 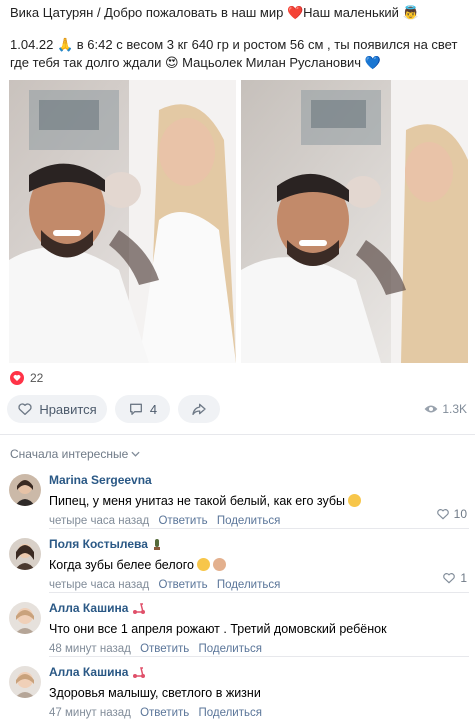 What do you see at coordinates (69, 454) in the screenshot?
I see `sort-label: Сначала интересные` at bounding box center [69, 454].